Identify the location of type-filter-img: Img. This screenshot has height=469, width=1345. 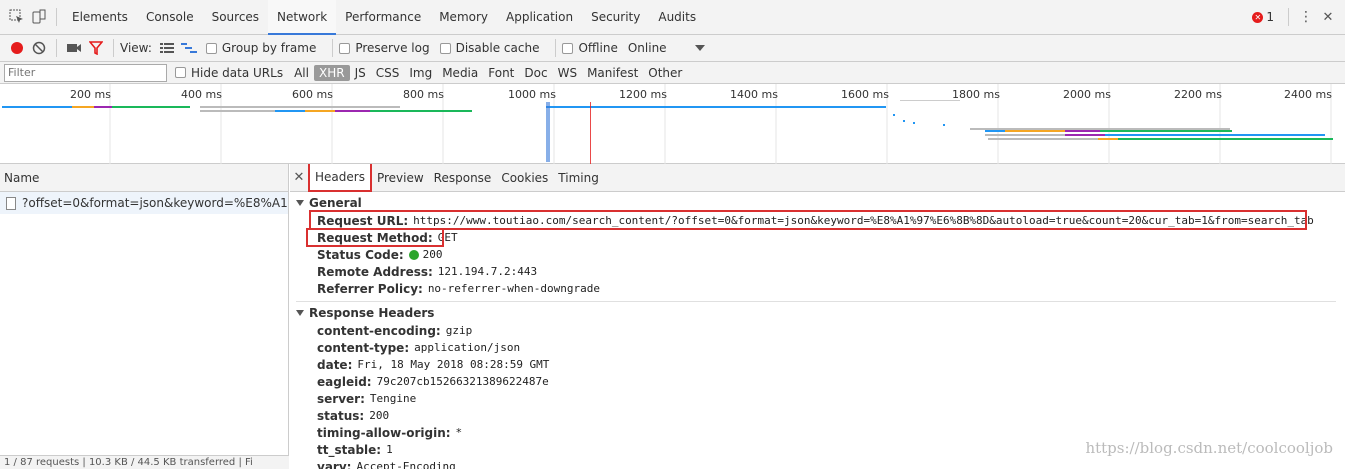
(420, 73).